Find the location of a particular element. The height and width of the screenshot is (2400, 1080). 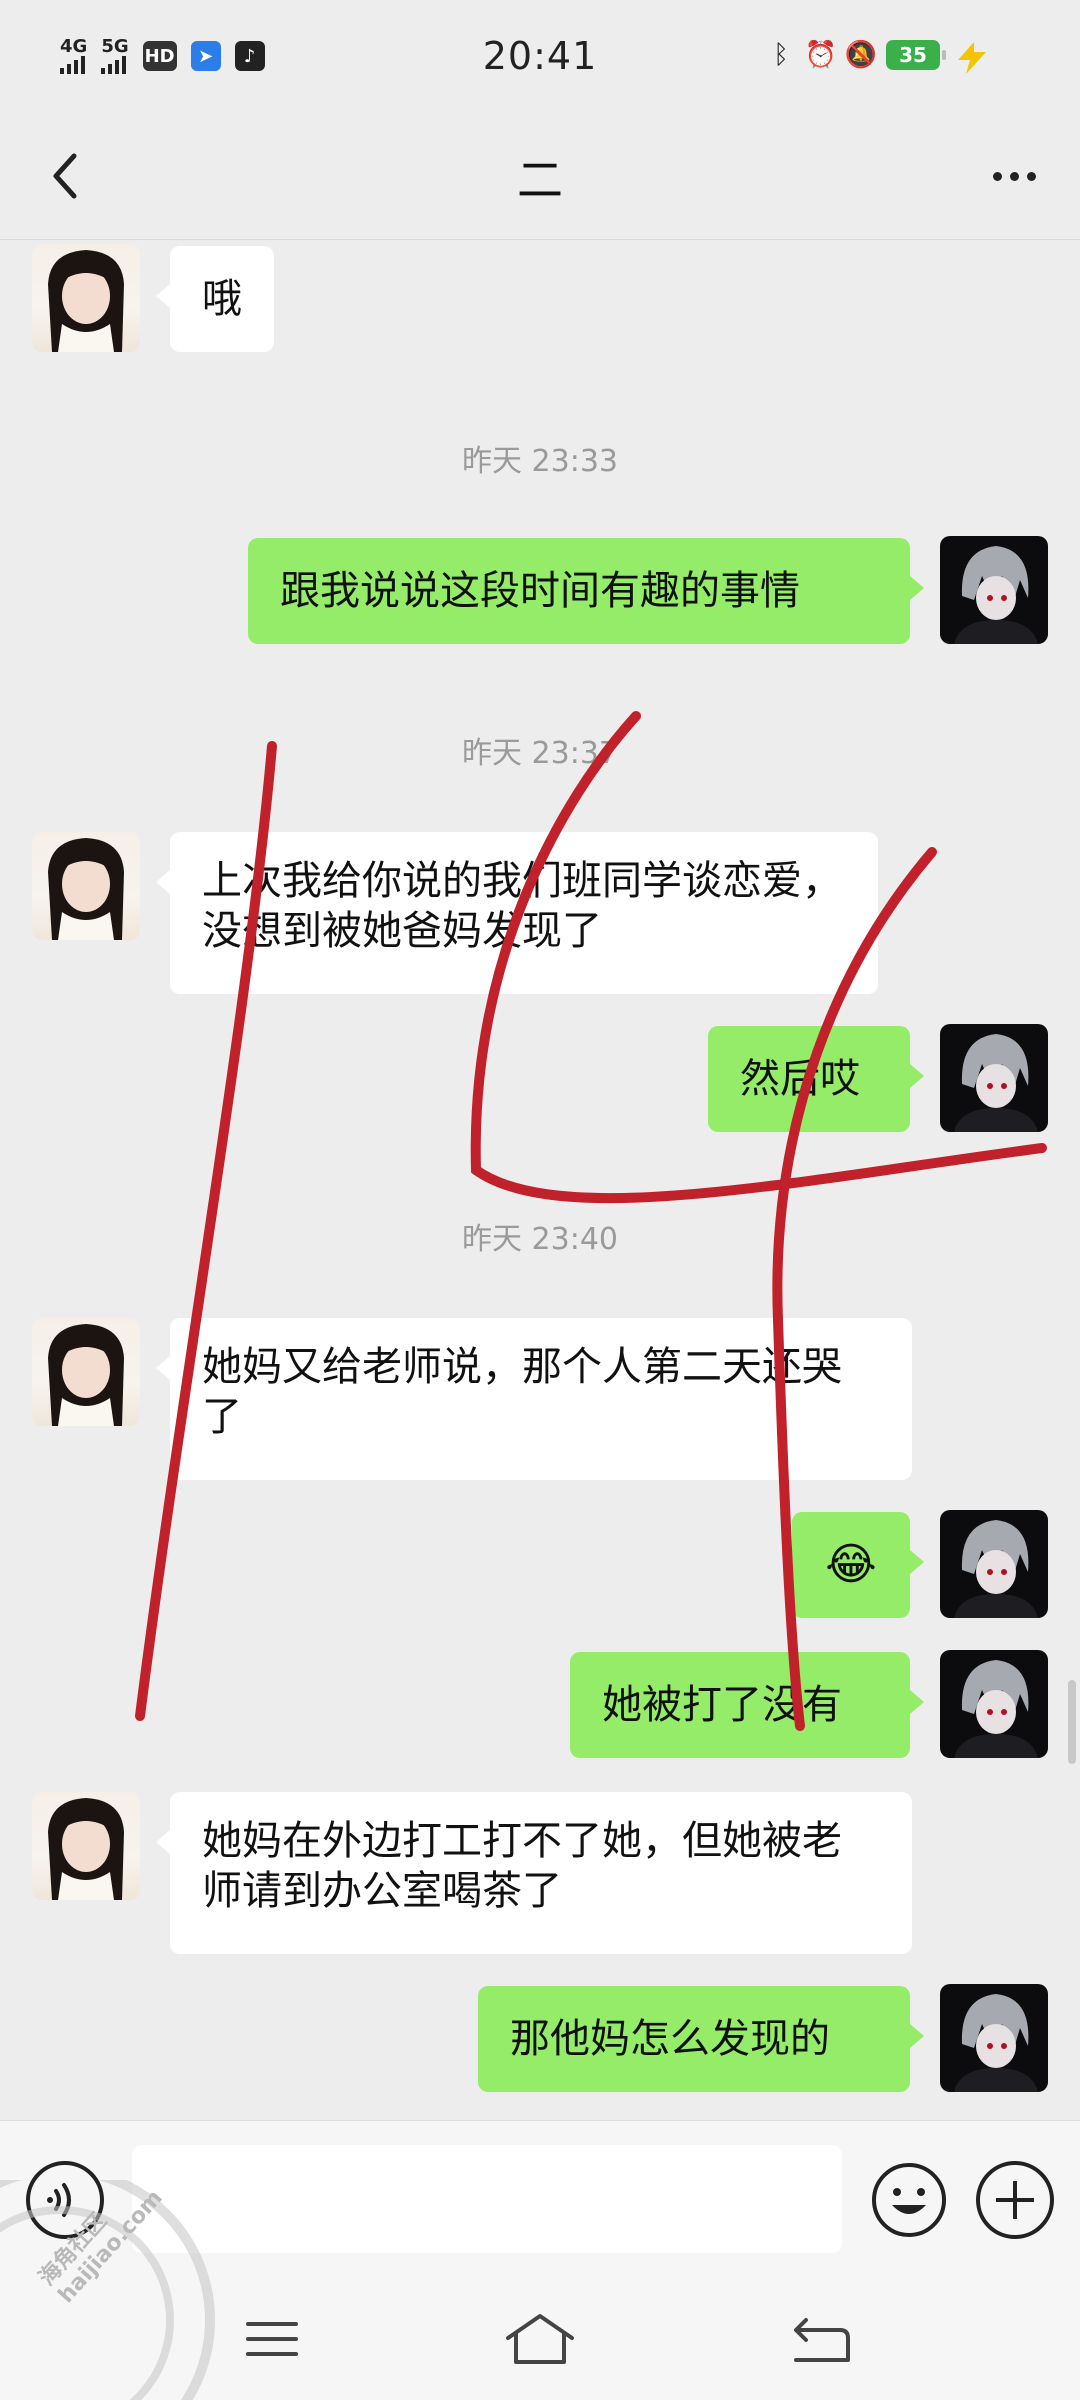

message-text: 她妈在外边打工打不了她，但她被老师请到办公室喝茶了 is located at coordinates (522, 1866).